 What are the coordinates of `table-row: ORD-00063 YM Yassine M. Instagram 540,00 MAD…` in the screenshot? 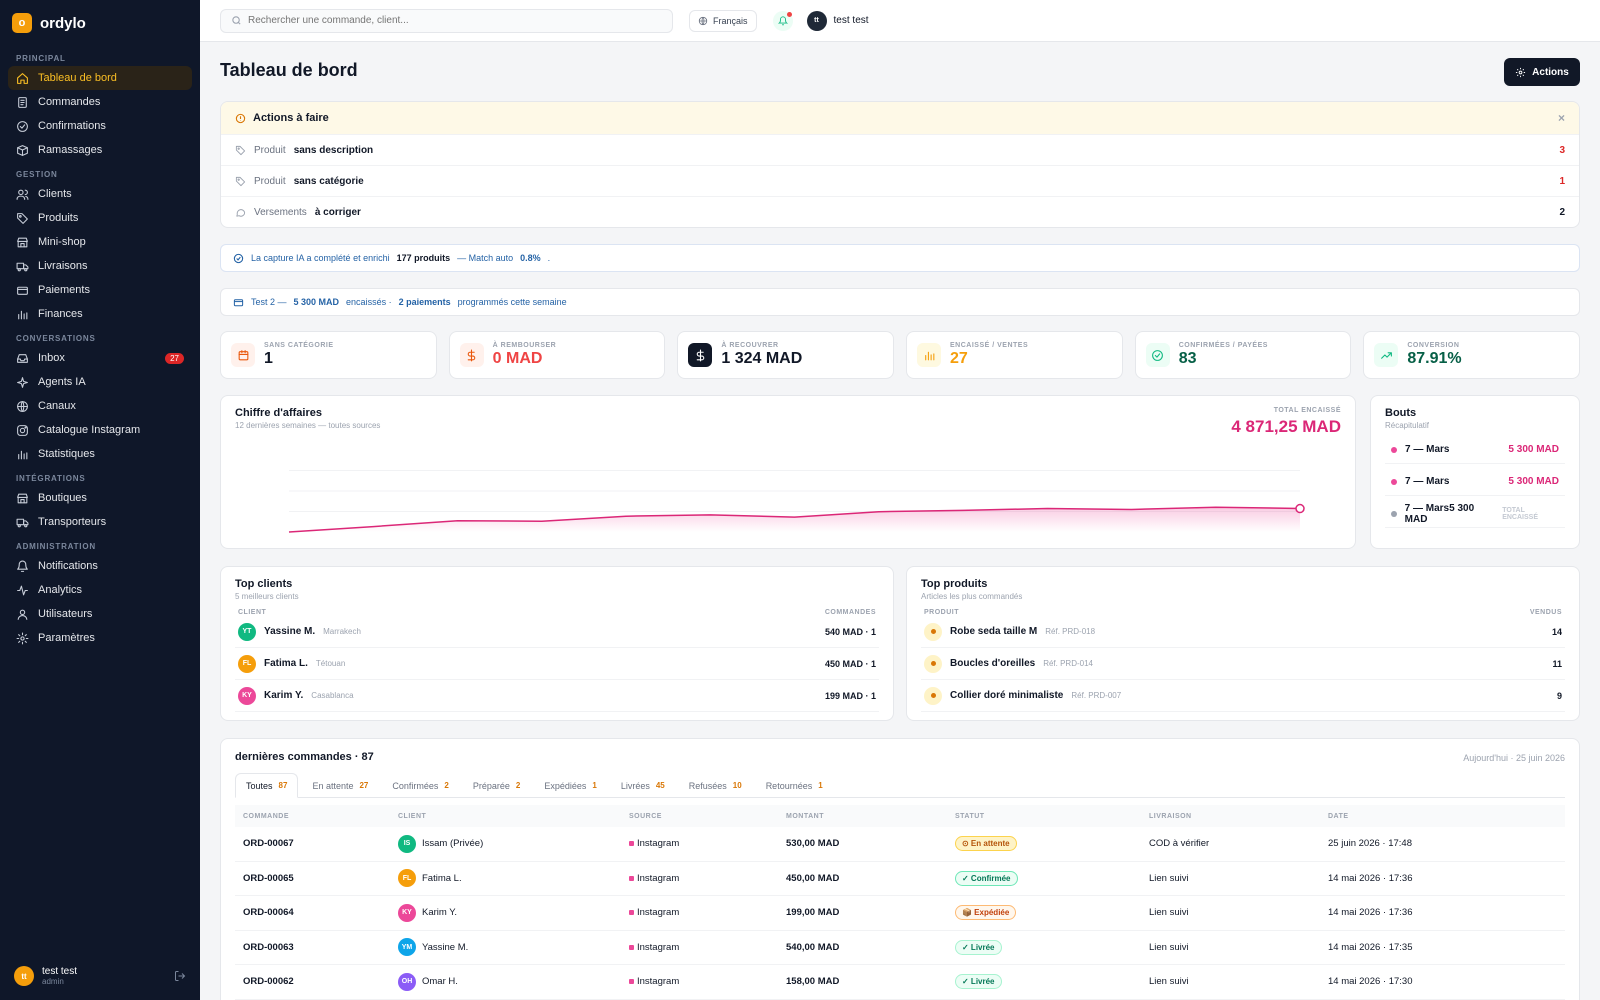 It's located at (900, 948).